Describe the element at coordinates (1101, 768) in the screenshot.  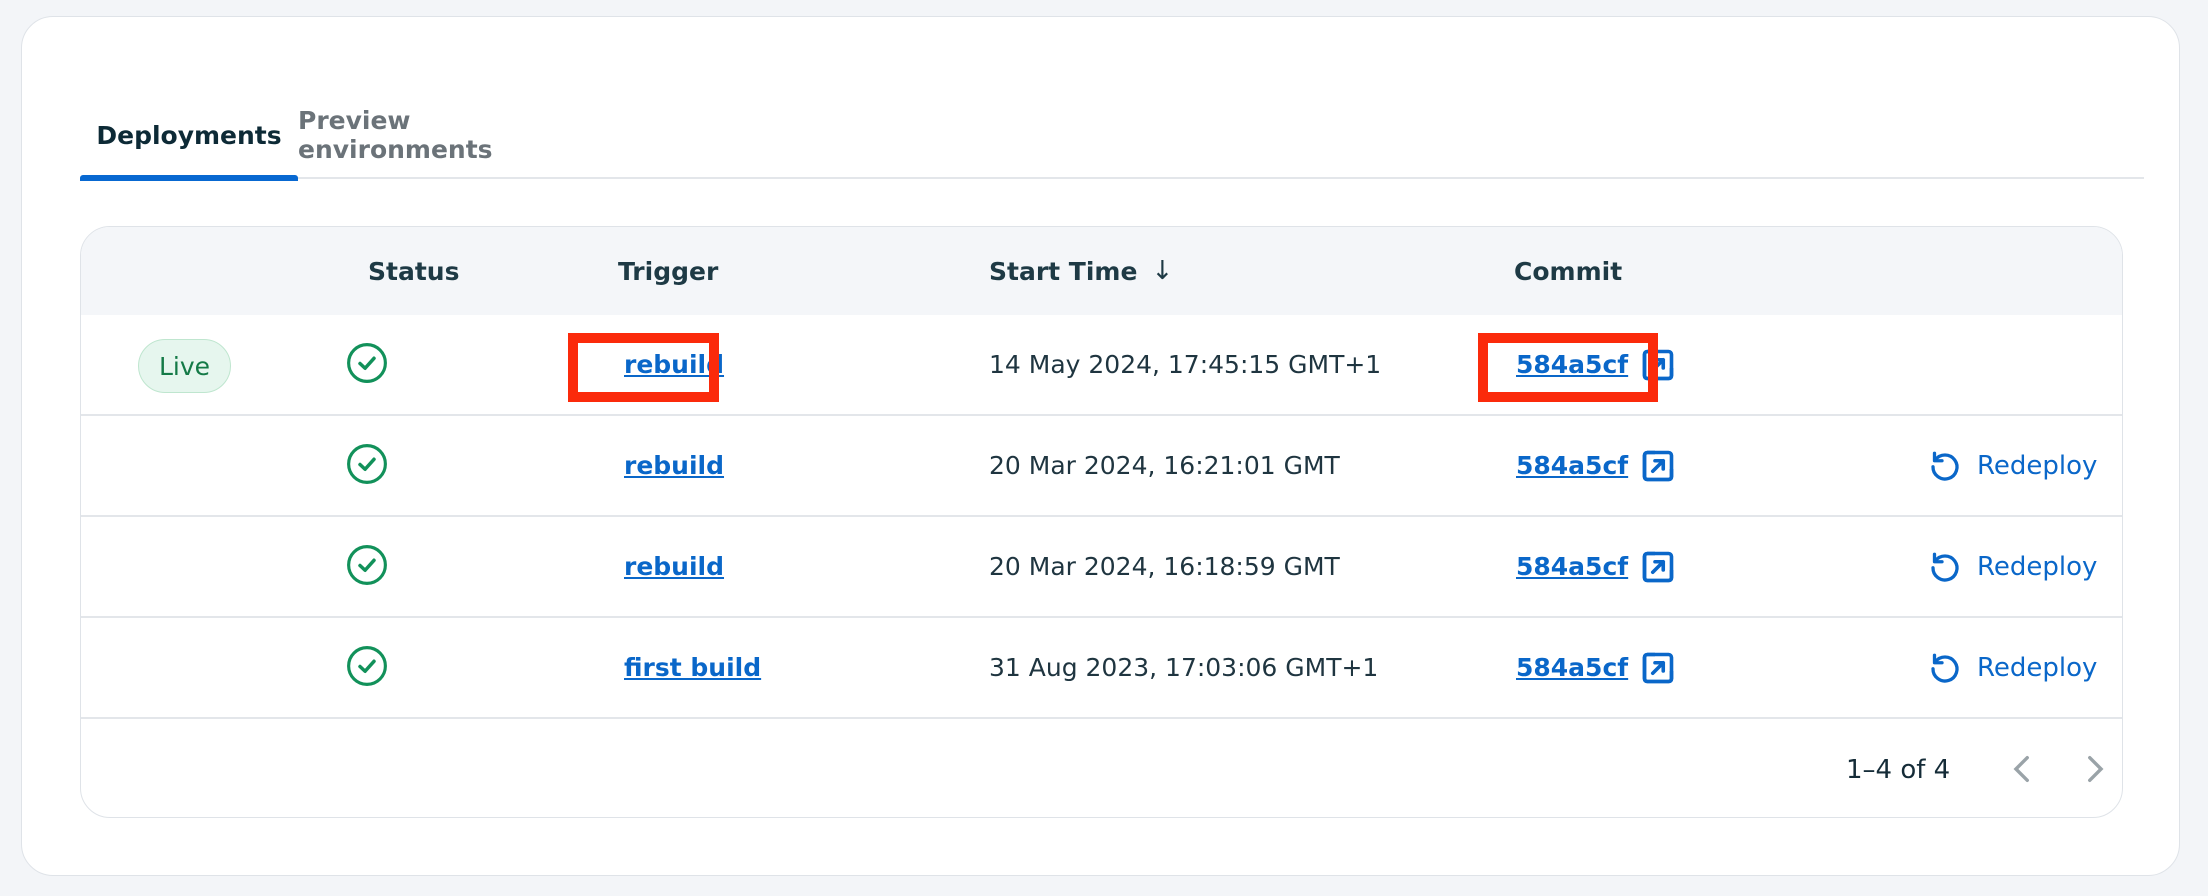
I see `table-footer: 1–4 of 4` at that location.